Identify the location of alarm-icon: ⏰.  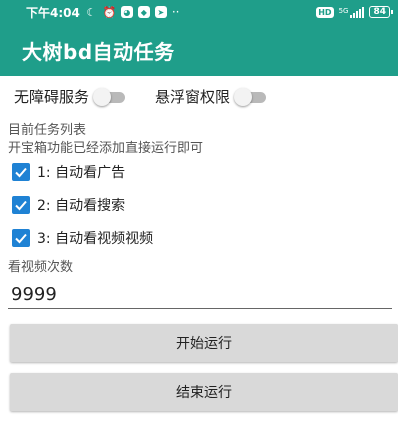
(109, 12).